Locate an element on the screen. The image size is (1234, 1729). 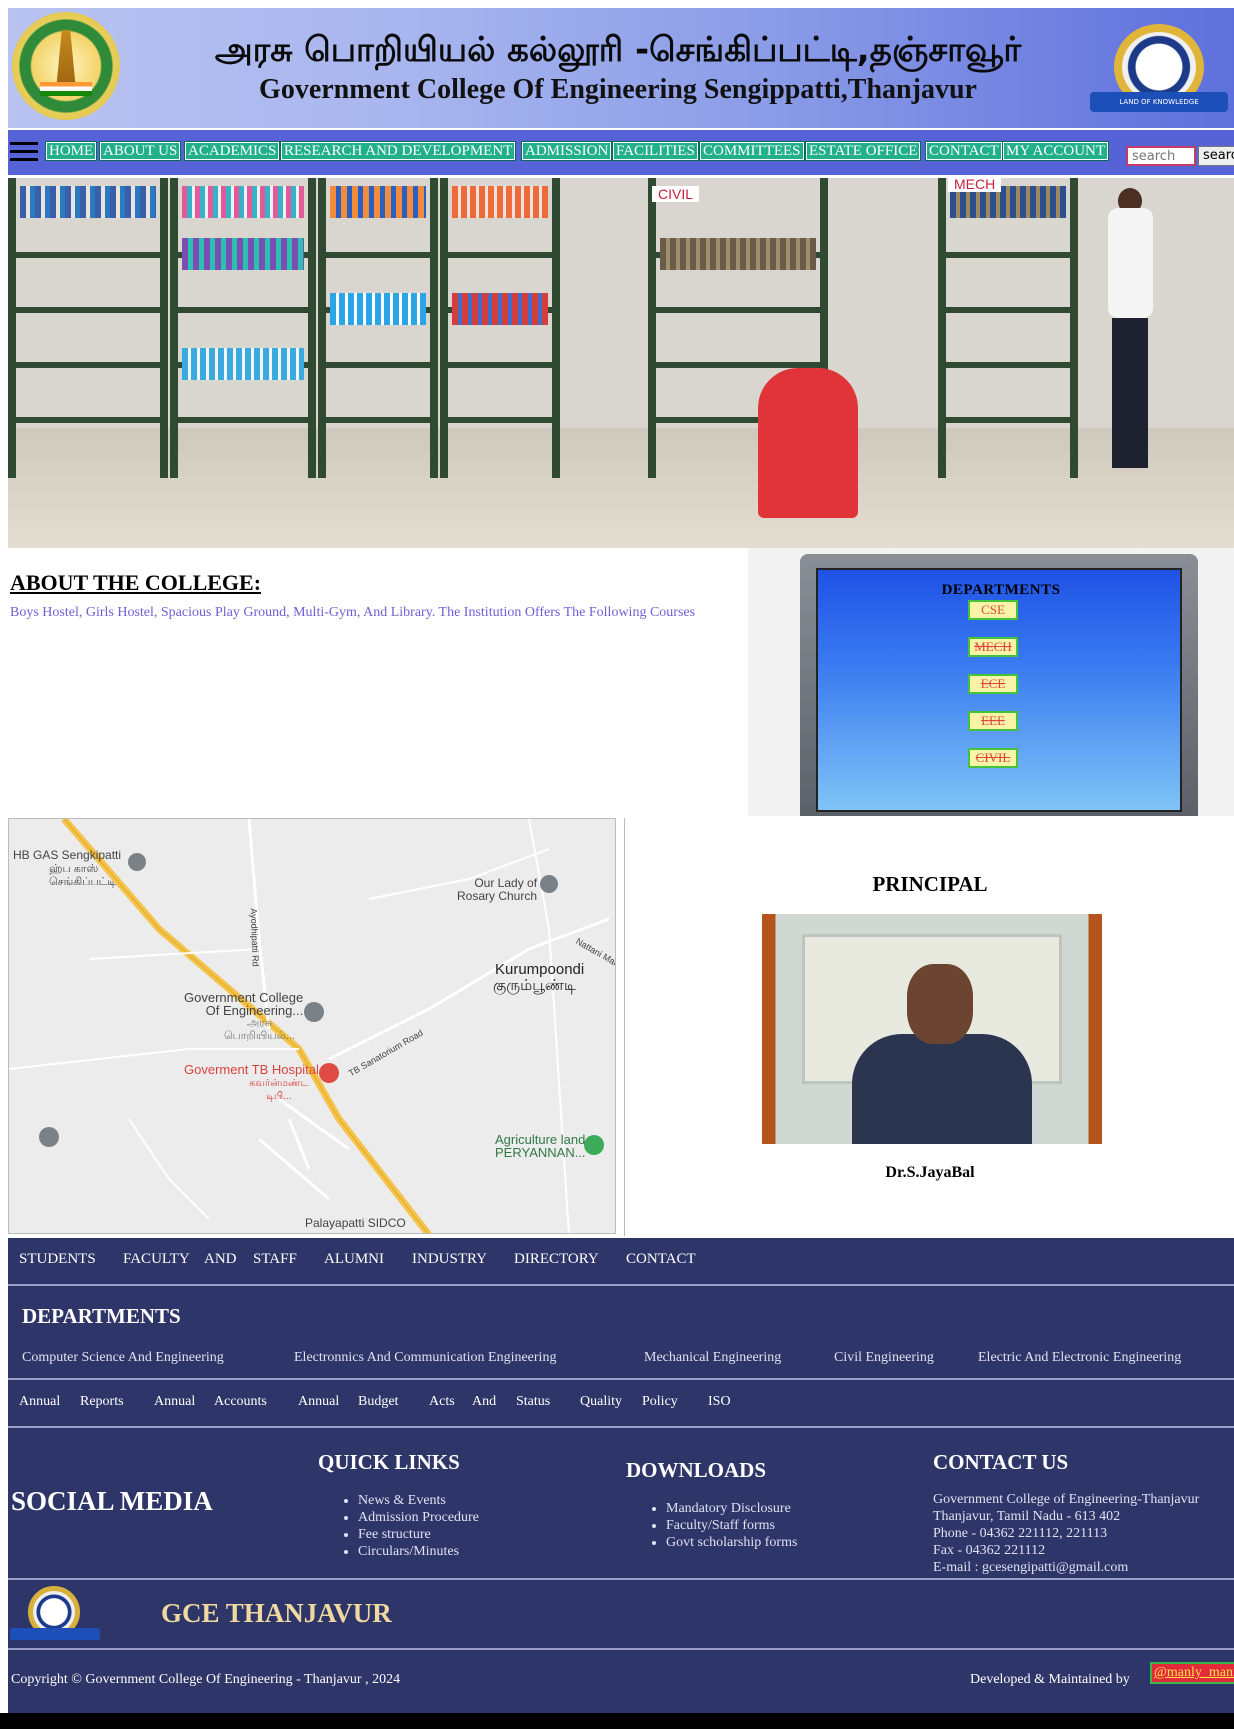
departments-title: DEPARTMENTS is located at coordinates (1001, 590).